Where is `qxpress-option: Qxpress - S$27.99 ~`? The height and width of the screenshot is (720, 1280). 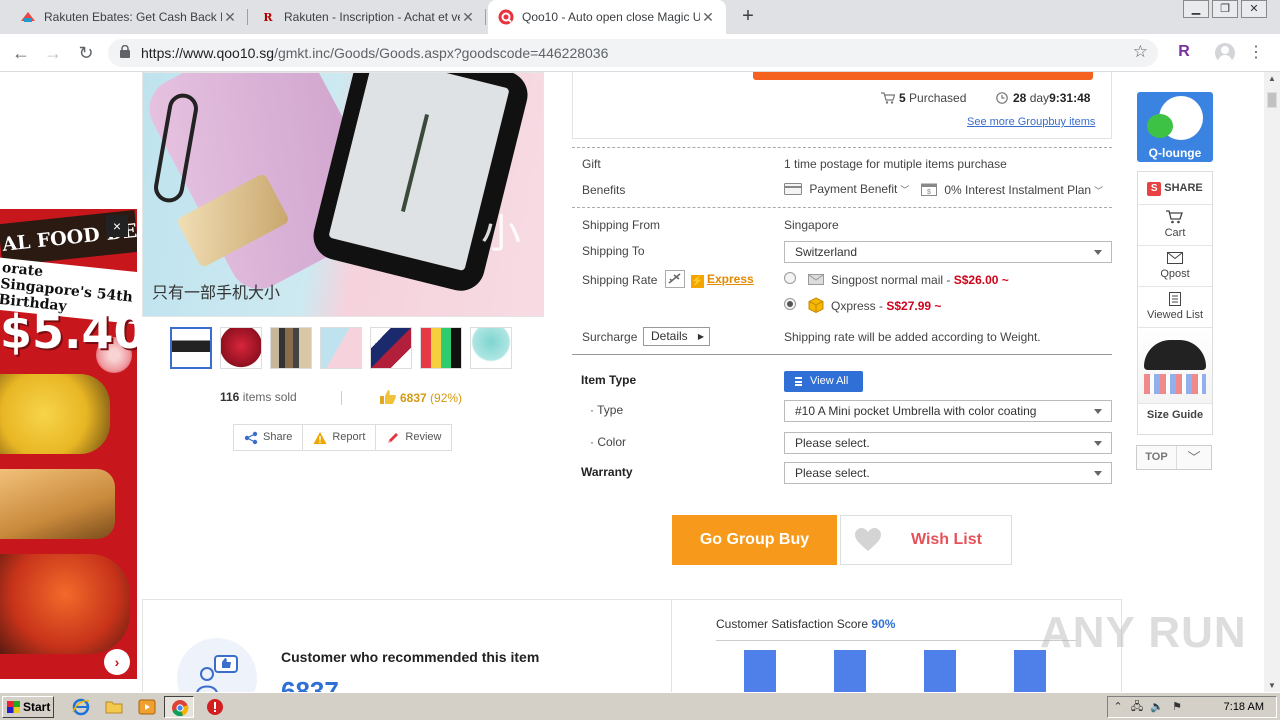 qxpress-option: Qxpress - S$27.99 ~ is located at coordinates (886, 306).